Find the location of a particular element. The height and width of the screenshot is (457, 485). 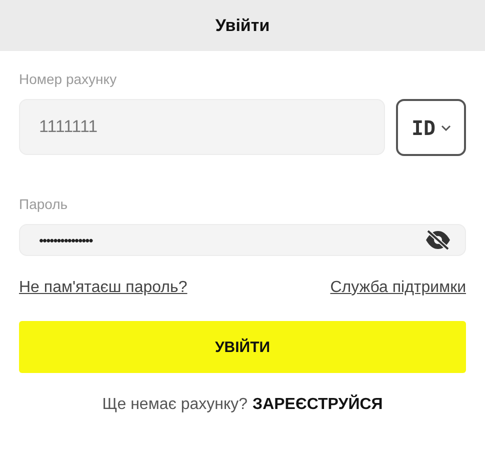

account-number-value: 1111111 is located at coordinates (69, 127).